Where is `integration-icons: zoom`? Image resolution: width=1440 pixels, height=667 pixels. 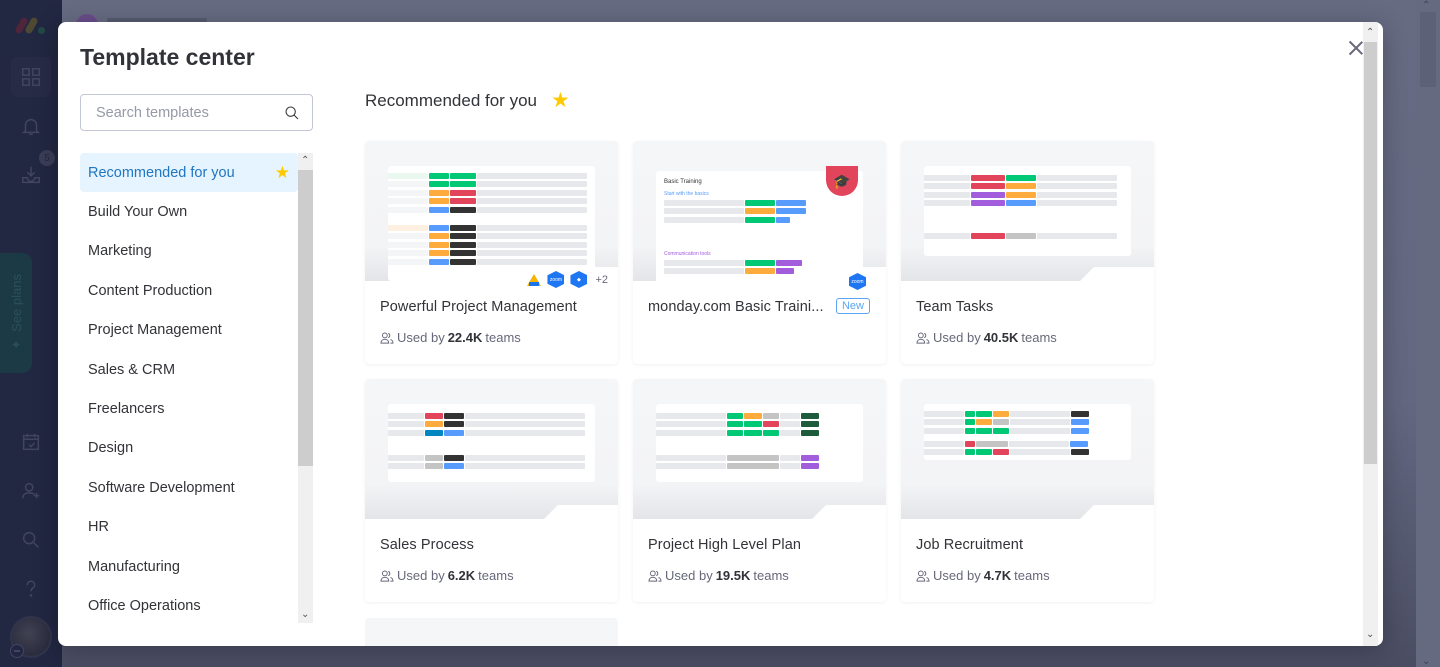 integration-icons: zoom is located at coordinates (857, 281).